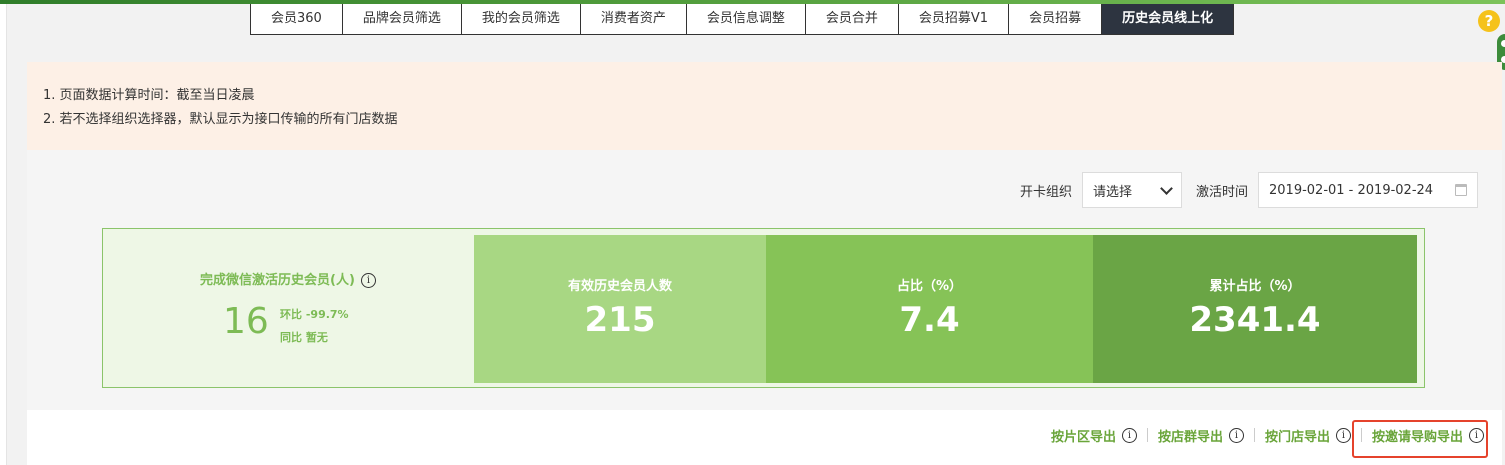 The image size is (1505, 465). I want to click on tab-member-360: 会员360, so click(297, 19).